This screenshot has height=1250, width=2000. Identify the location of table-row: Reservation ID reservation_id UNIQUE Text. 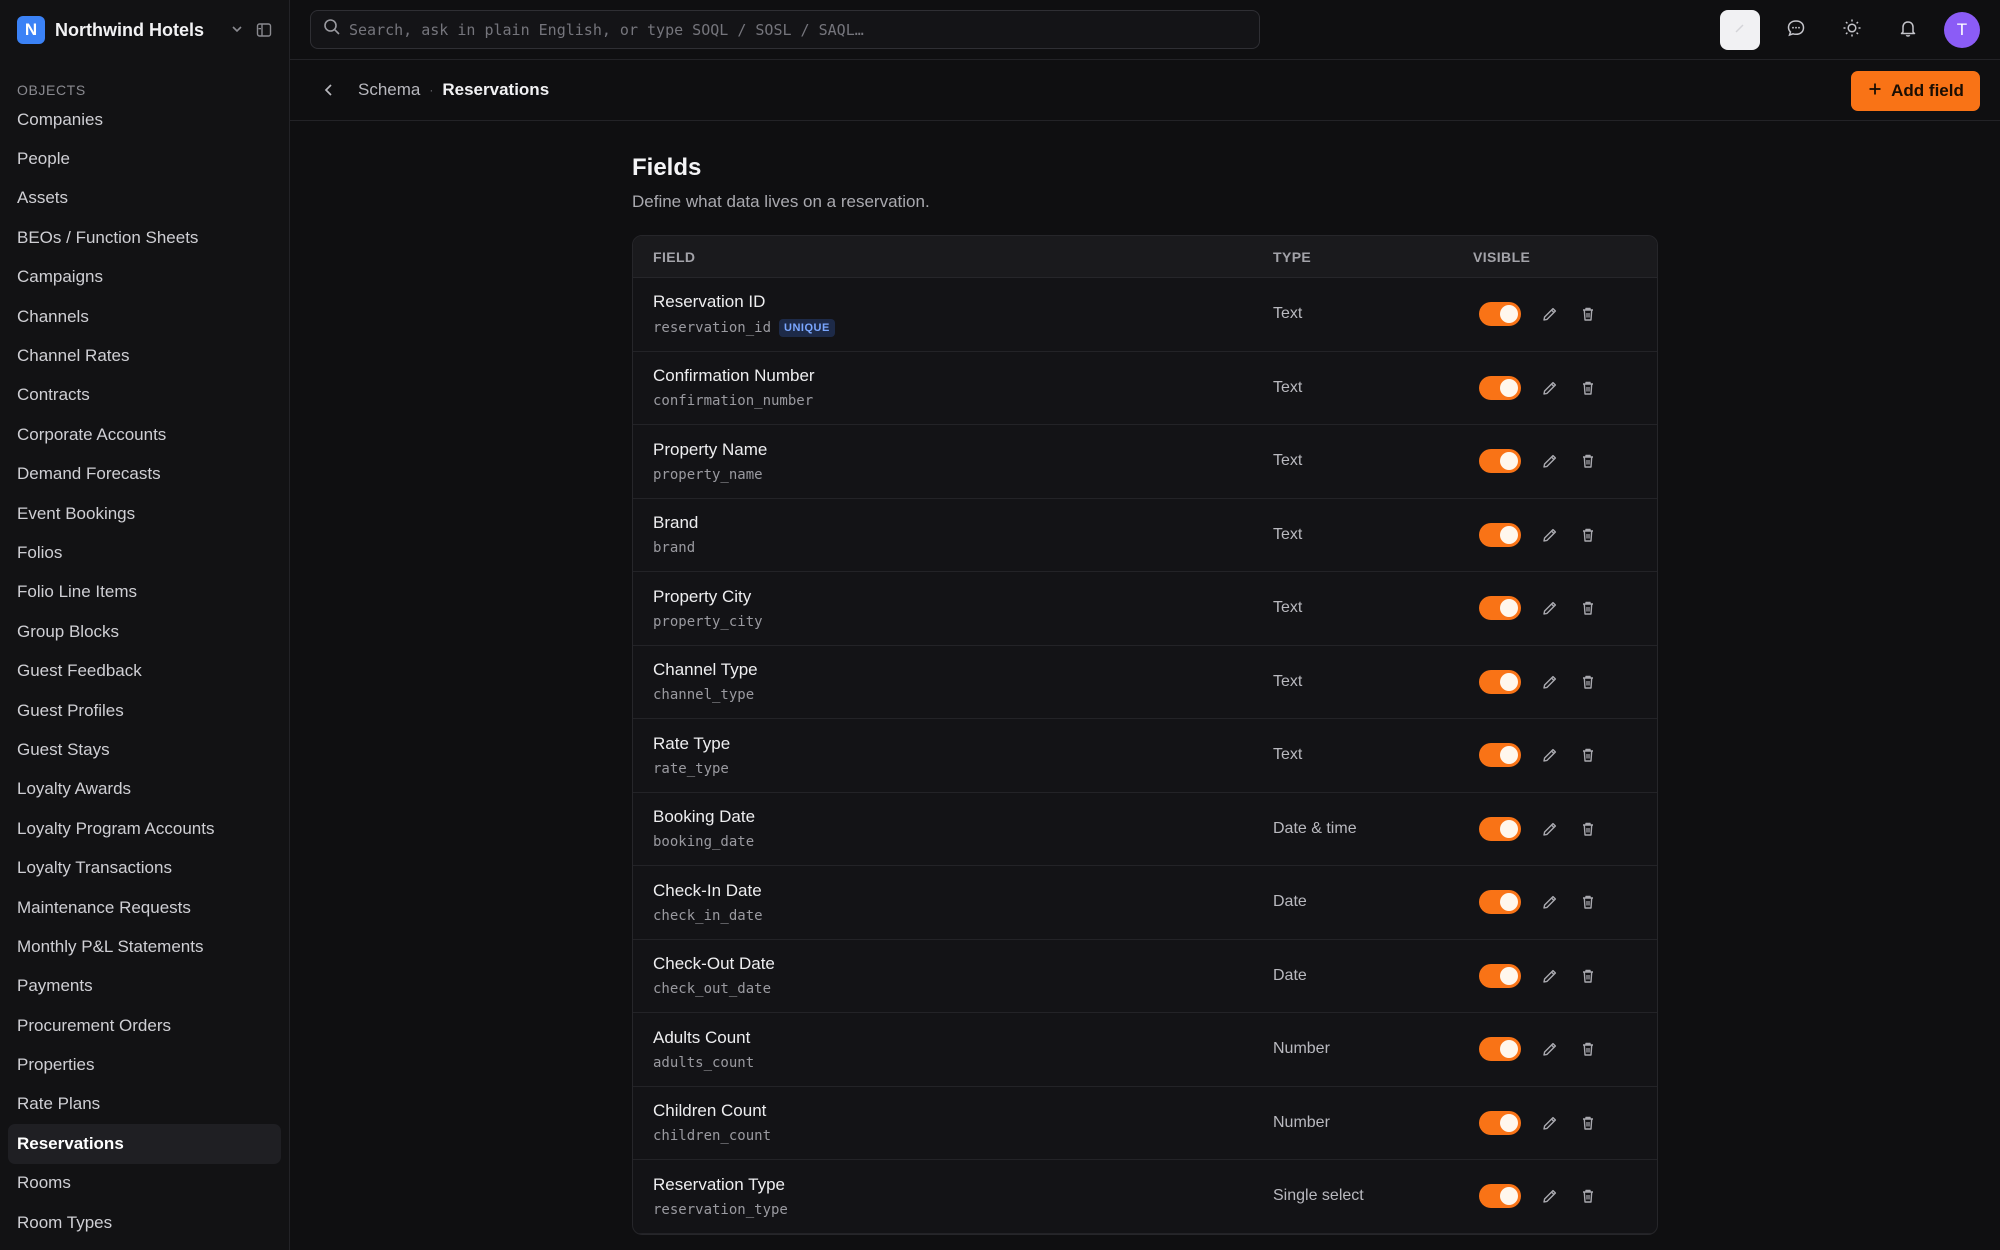
(1145, 315).